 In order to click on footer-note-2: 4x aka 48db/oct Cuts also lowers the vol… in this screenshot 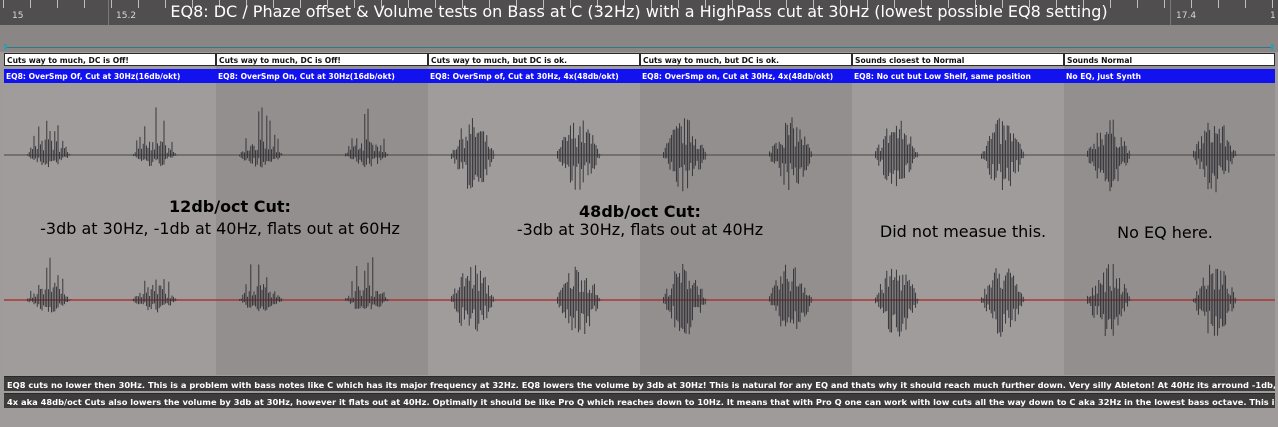, I will do `click(639, 400)`.